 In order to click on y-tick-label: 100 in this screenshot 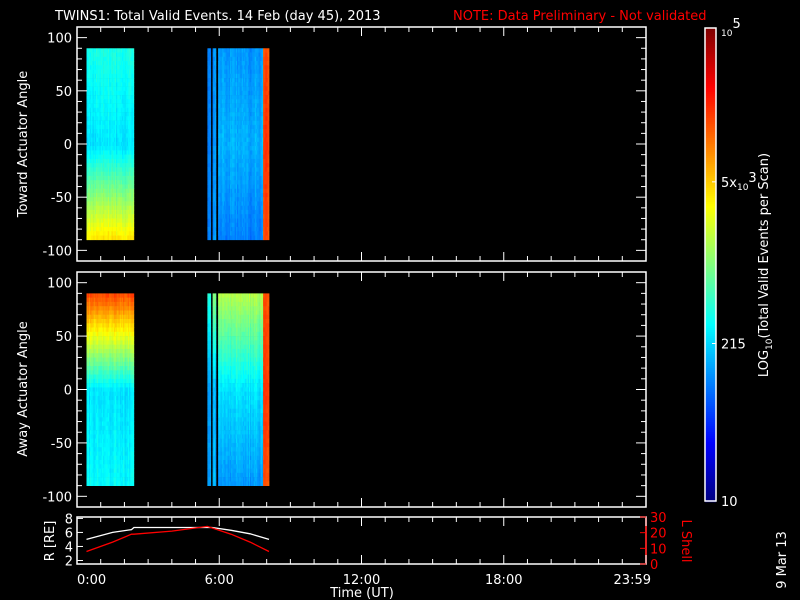, I will do `click(59, 39)`.